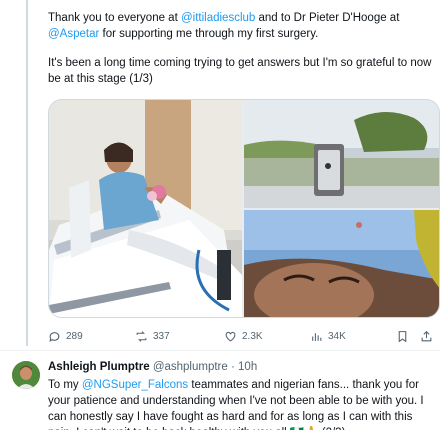 This screenshot has height=430, width=440. Describe the element at coordinates (337, 336) in the screenshot. I see `views-count: 34K` at that location.